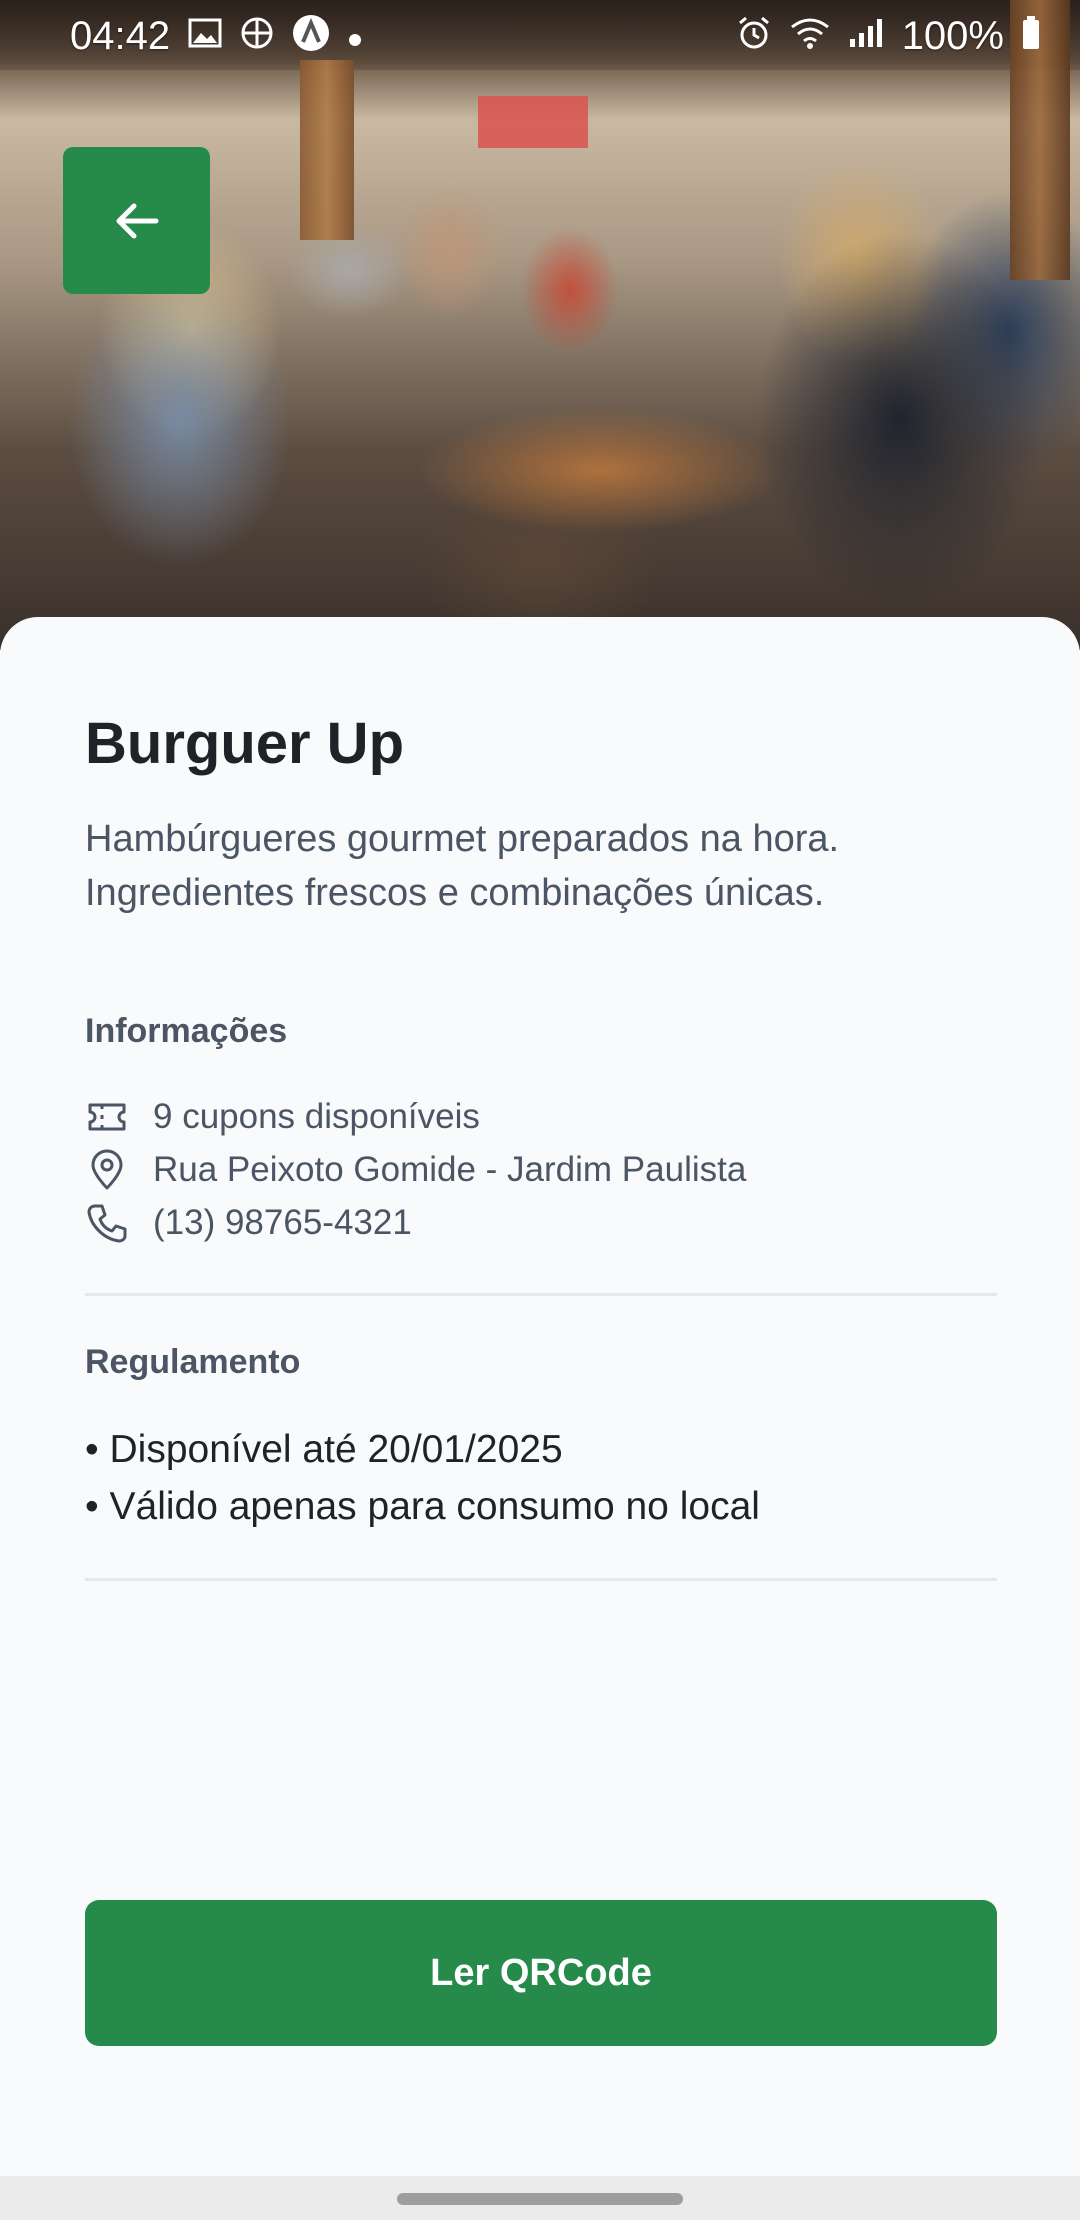 This screenshot has height=2220, width=1080. Describe the element at coordinates (450, 1169) in the screenshot. I see `address-text: Rua Peixoto Gomide - Jardim Paulista` at that location.